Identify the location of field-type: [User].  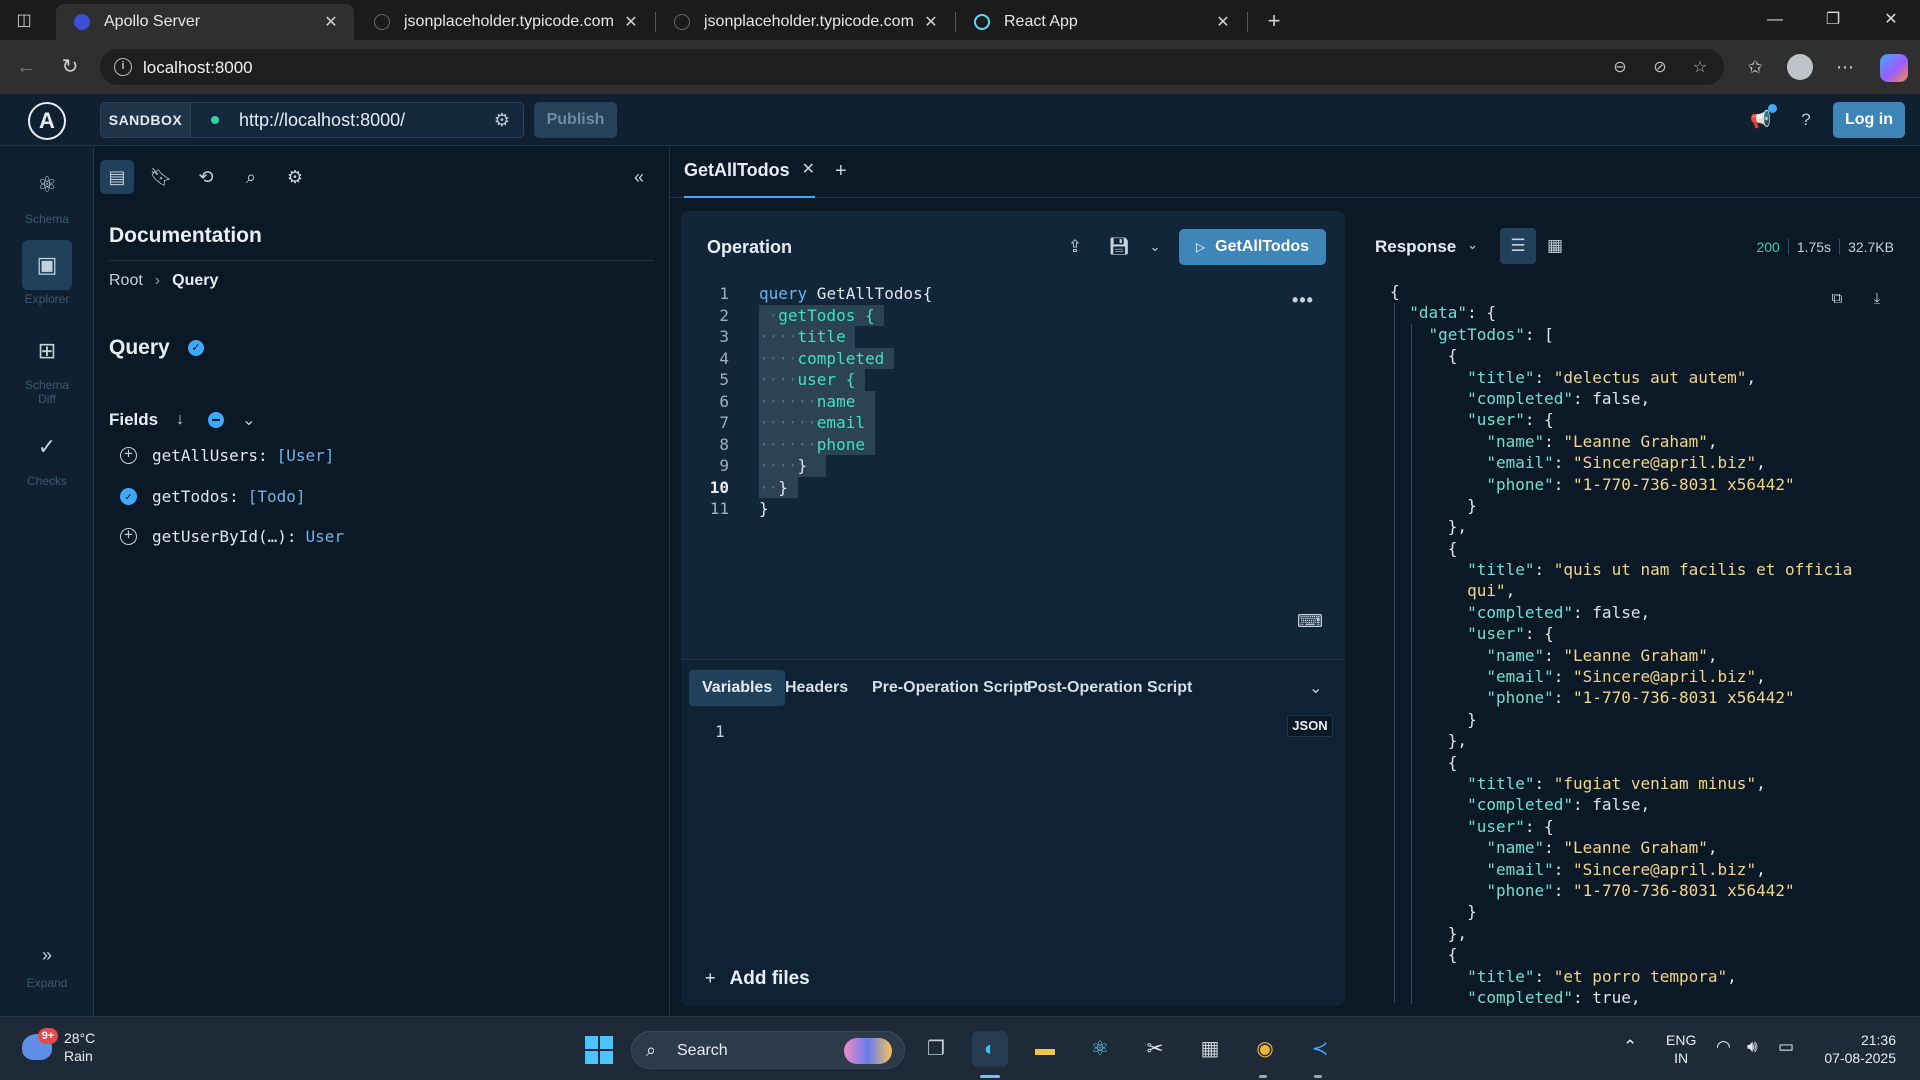
(306, 455).